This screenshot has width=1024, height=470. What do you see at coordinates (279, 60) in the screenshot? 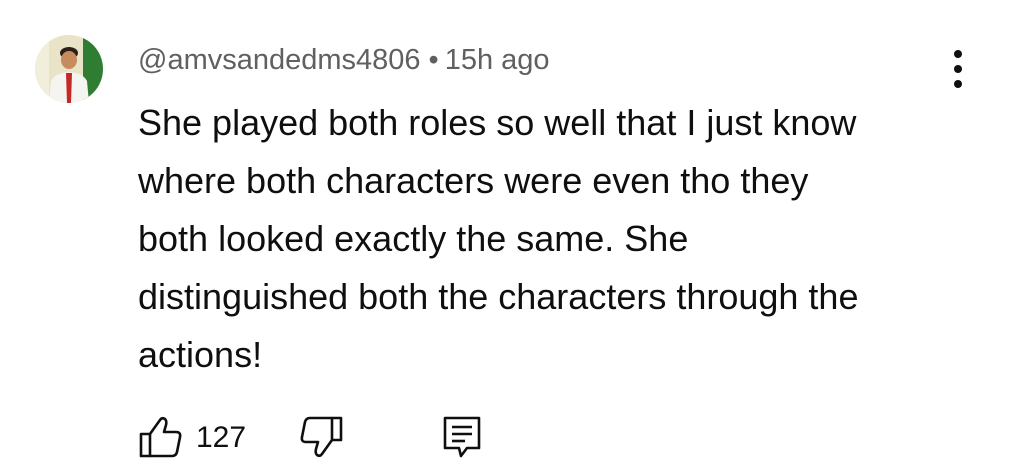
I see `comment-author: @amvsandedms4806` at bounding box center [279, 60].